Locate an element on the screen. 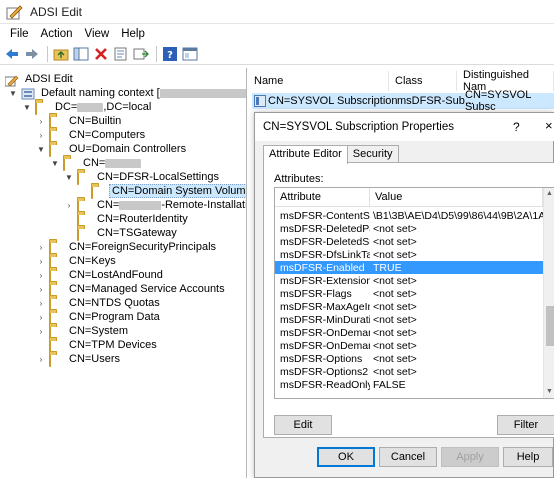 The image size is (554, 478). tree-item-ntds-quotas: › CN=NTDS Quotas is located at coordinates (99, 303).